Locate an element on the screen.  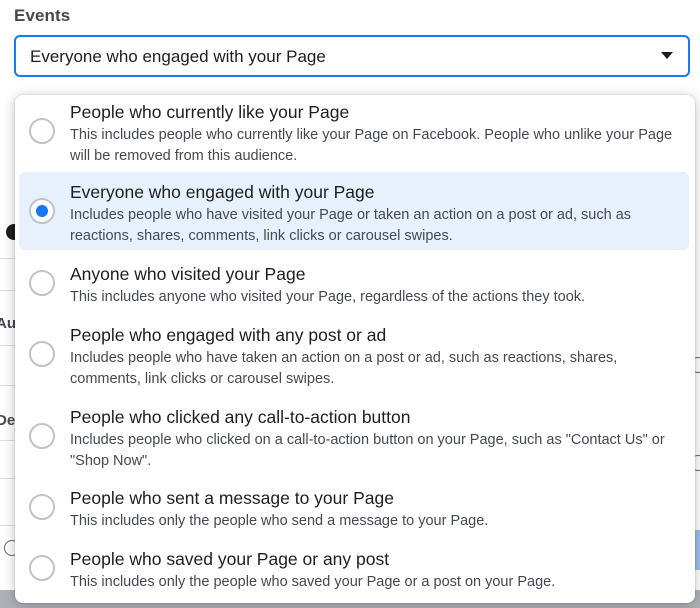
option-title: People who sent a message to your Page is located at coordinates (232, 498).